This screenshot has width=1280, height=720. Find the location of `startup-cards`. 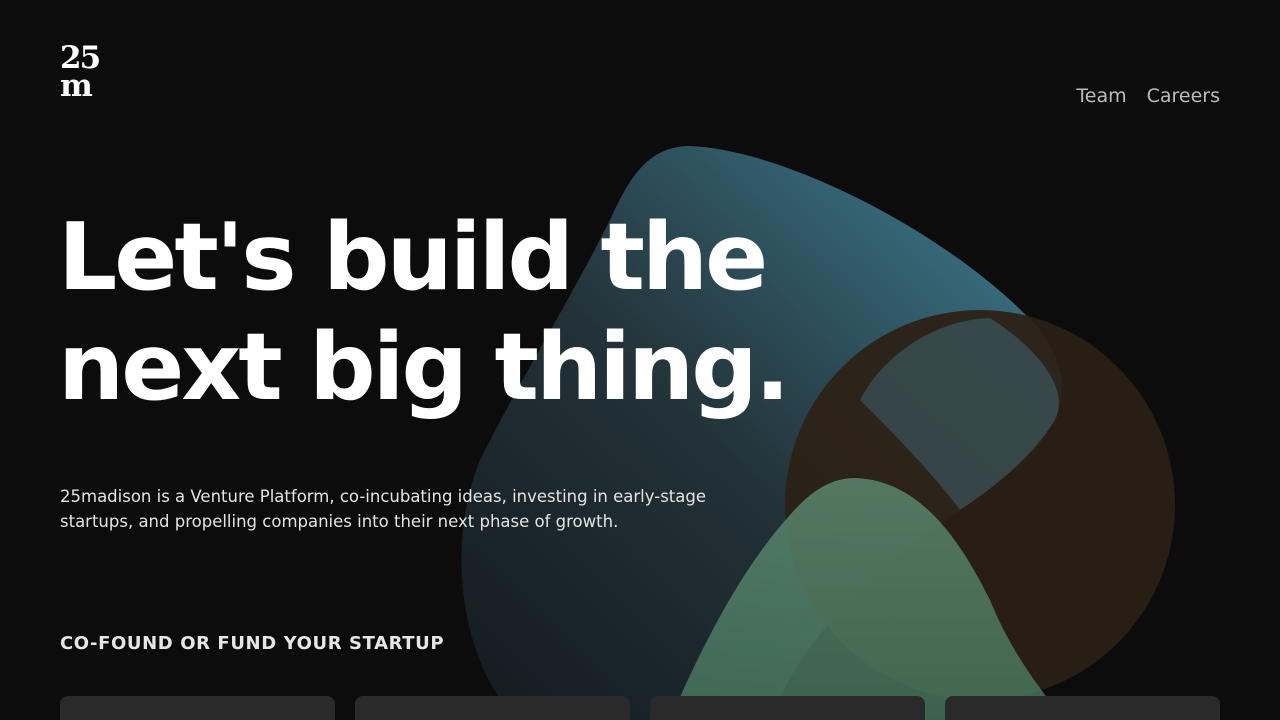

startup-cards is located at coordinates (640, 708).